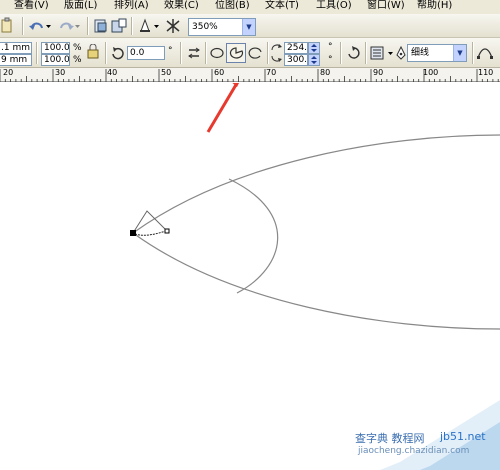 The image size is (500, 470). What do you see at coordinates (401, 53) in the screenshot?
I see `outline-pen-icon` at bounding box center [401, 53].